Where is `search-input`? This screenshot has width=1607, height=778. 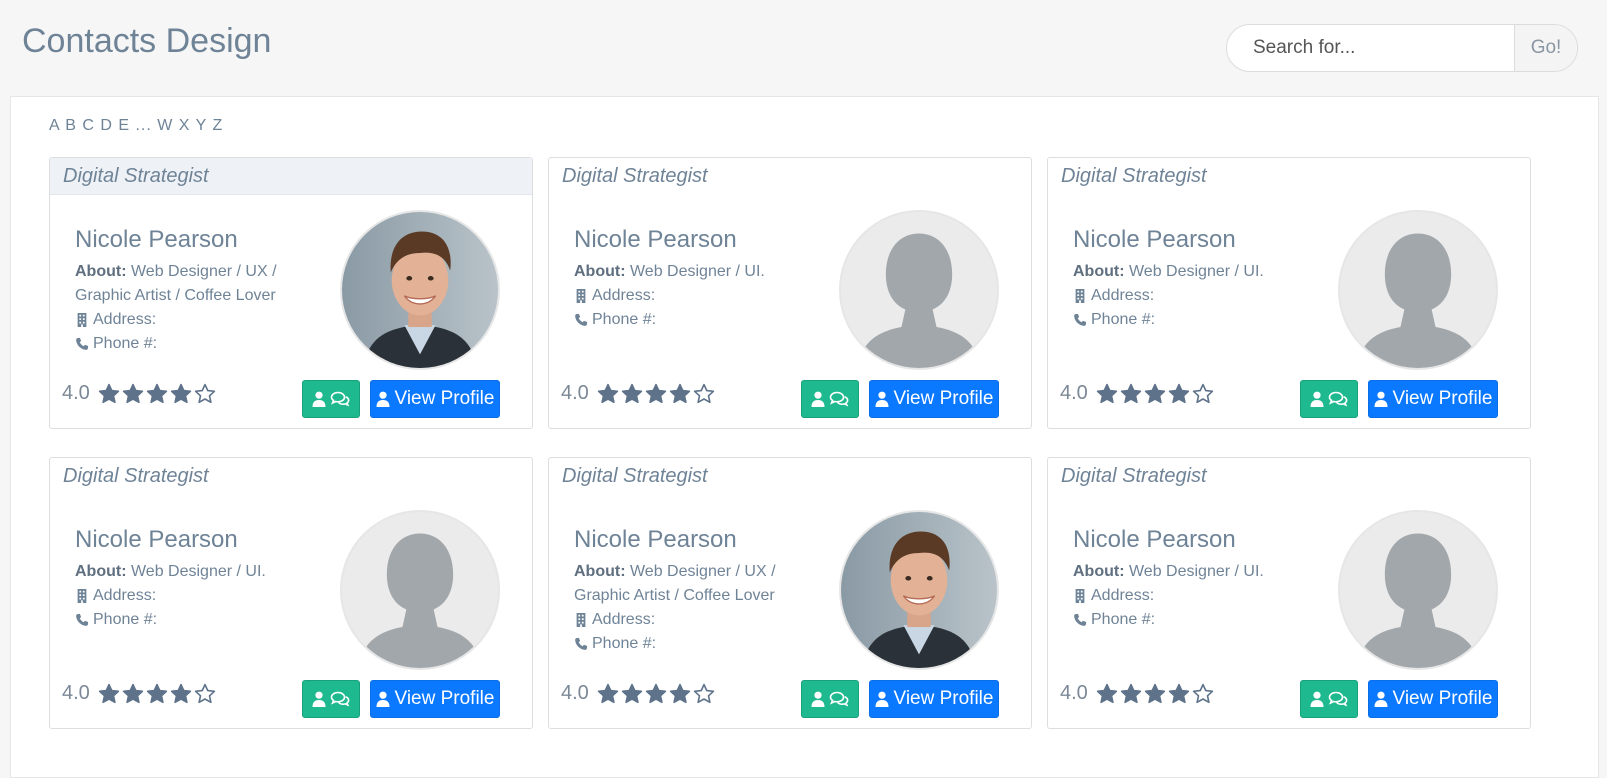
search-input is located at coordinates (1370, 48).